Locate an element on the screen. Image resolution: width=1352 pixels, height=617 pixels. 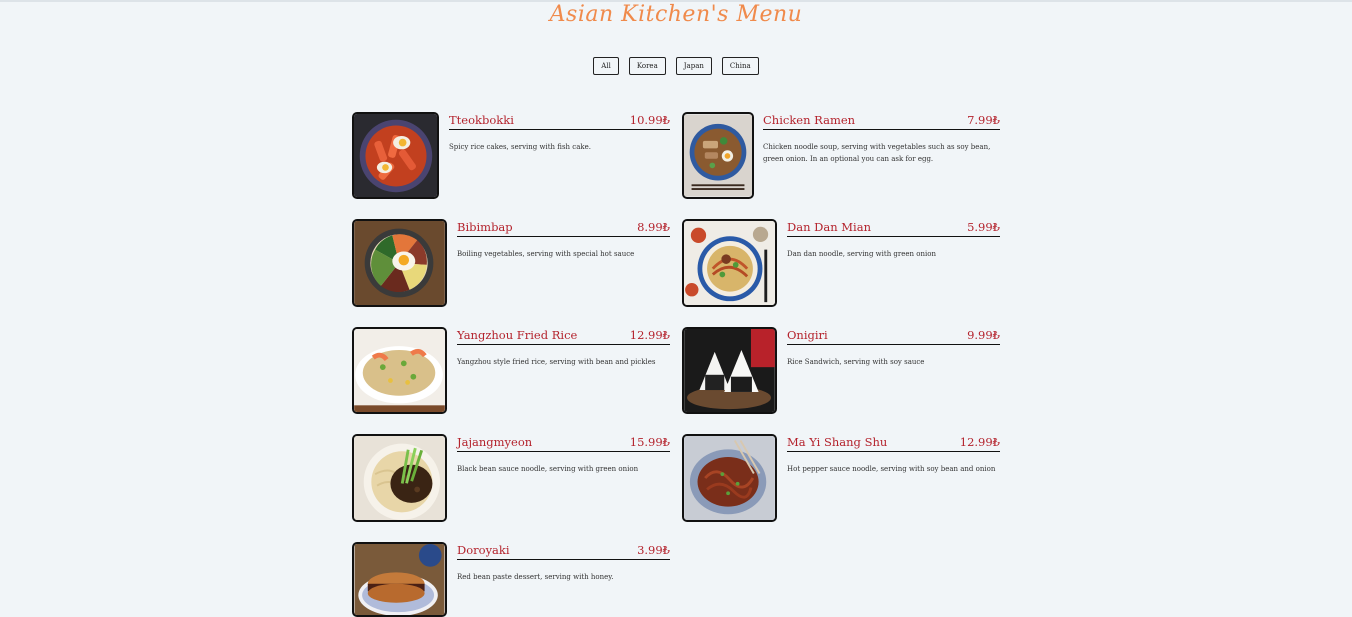
item-description: Rice Sandwich, serving with soy sauce is located at coordinates (856, 362).